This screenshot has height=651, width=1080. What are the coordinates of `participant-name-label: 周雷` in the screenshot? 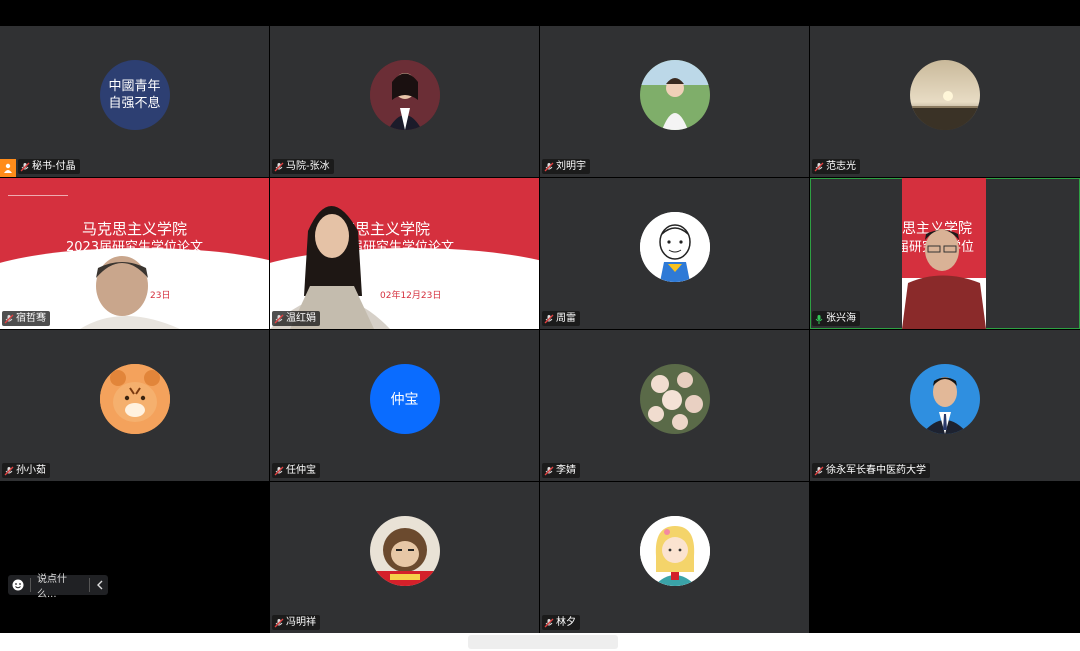 It's located at (561, 318).